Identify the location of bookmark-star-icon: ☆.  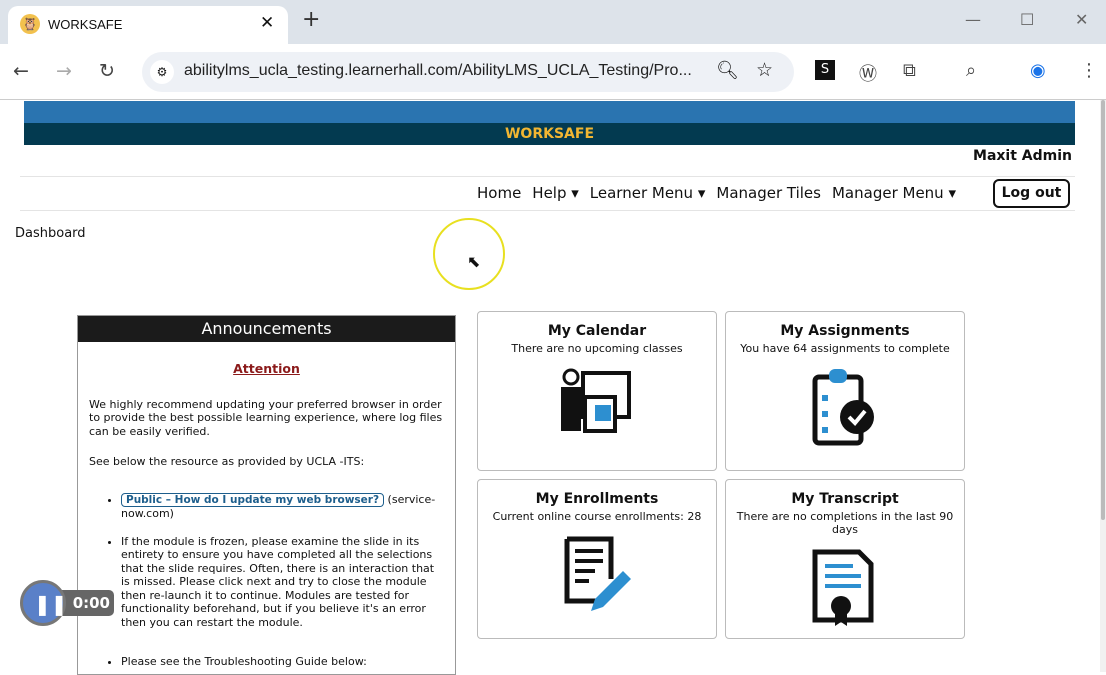
(764, 70).